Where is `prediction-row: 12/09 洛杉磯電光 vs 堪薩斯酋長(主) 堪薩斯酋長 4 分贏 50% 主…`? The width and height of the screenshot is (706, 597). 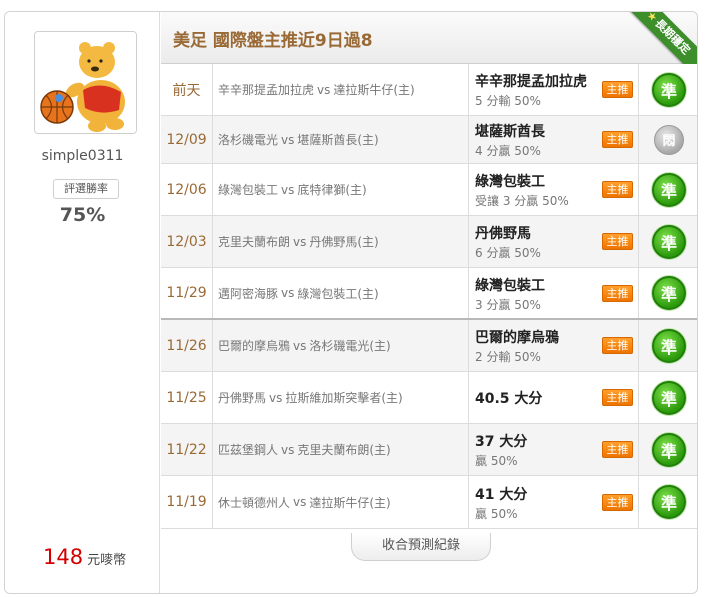
prediction-row: 12/09 洛杉磯電光 vs 堪薩斯酋長(主) 堪薩斯酋長 4 分贏 50% 主… is located at coordinates (429, 140).